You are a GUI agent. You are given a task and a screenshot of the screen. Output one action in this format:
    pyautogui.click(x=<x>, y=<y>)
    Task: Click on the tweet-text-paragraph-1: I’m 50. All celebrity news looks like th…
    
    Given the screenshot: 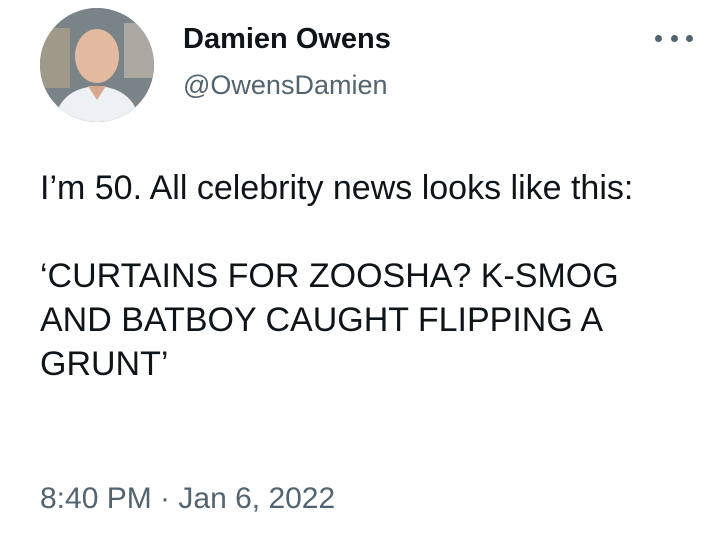 What is the action you would take?
    pyautogui.click(x=337, y=188)
    